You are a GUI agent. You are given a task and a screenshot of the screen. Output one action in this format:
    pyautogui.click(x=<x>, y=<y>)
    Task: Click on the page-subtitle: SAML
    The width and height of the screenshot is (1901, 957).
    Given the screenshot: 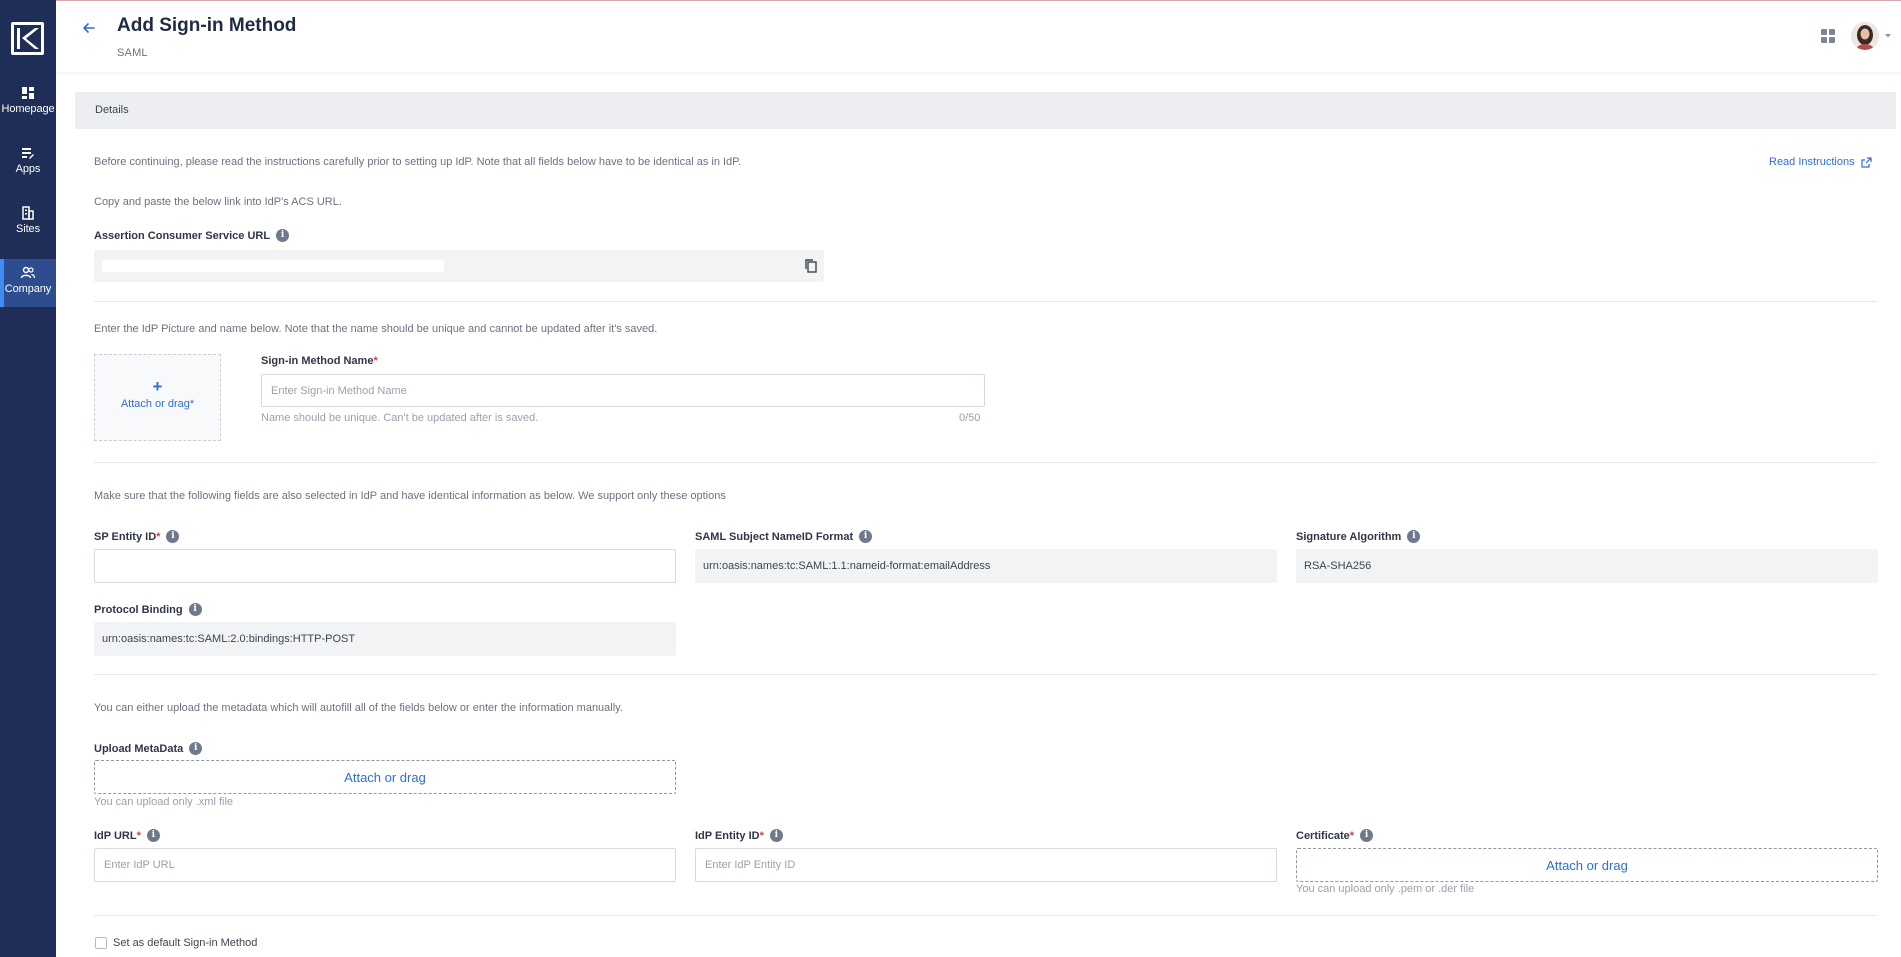 What is the action you would take?
    pyautogui.click(x=132, y=53)
    